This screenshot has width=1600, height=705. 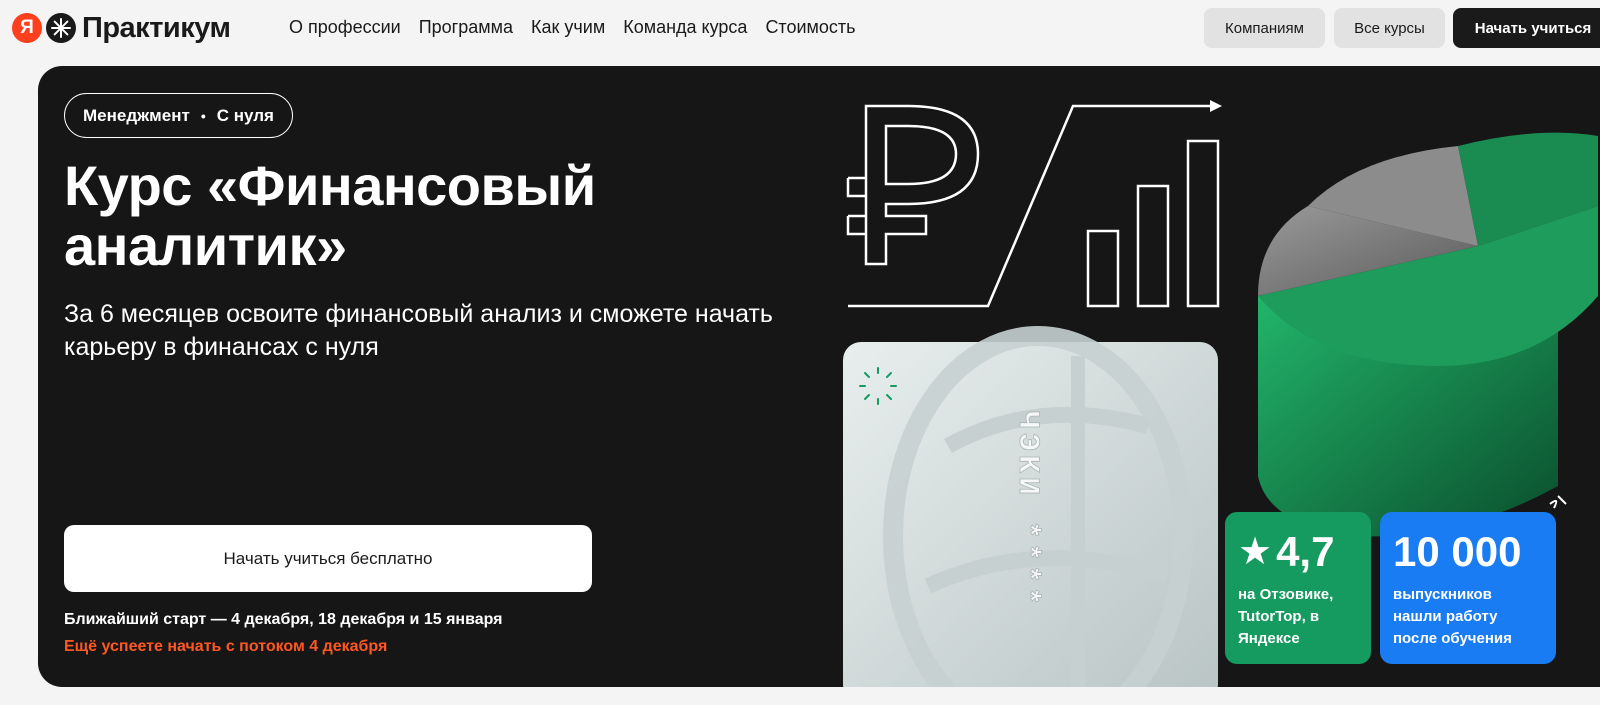 What do you see at coordinates (1027, 510) in the screenshot?
I see `card-text: ЧЭКИ ****` at bounding box center [1027, 510].